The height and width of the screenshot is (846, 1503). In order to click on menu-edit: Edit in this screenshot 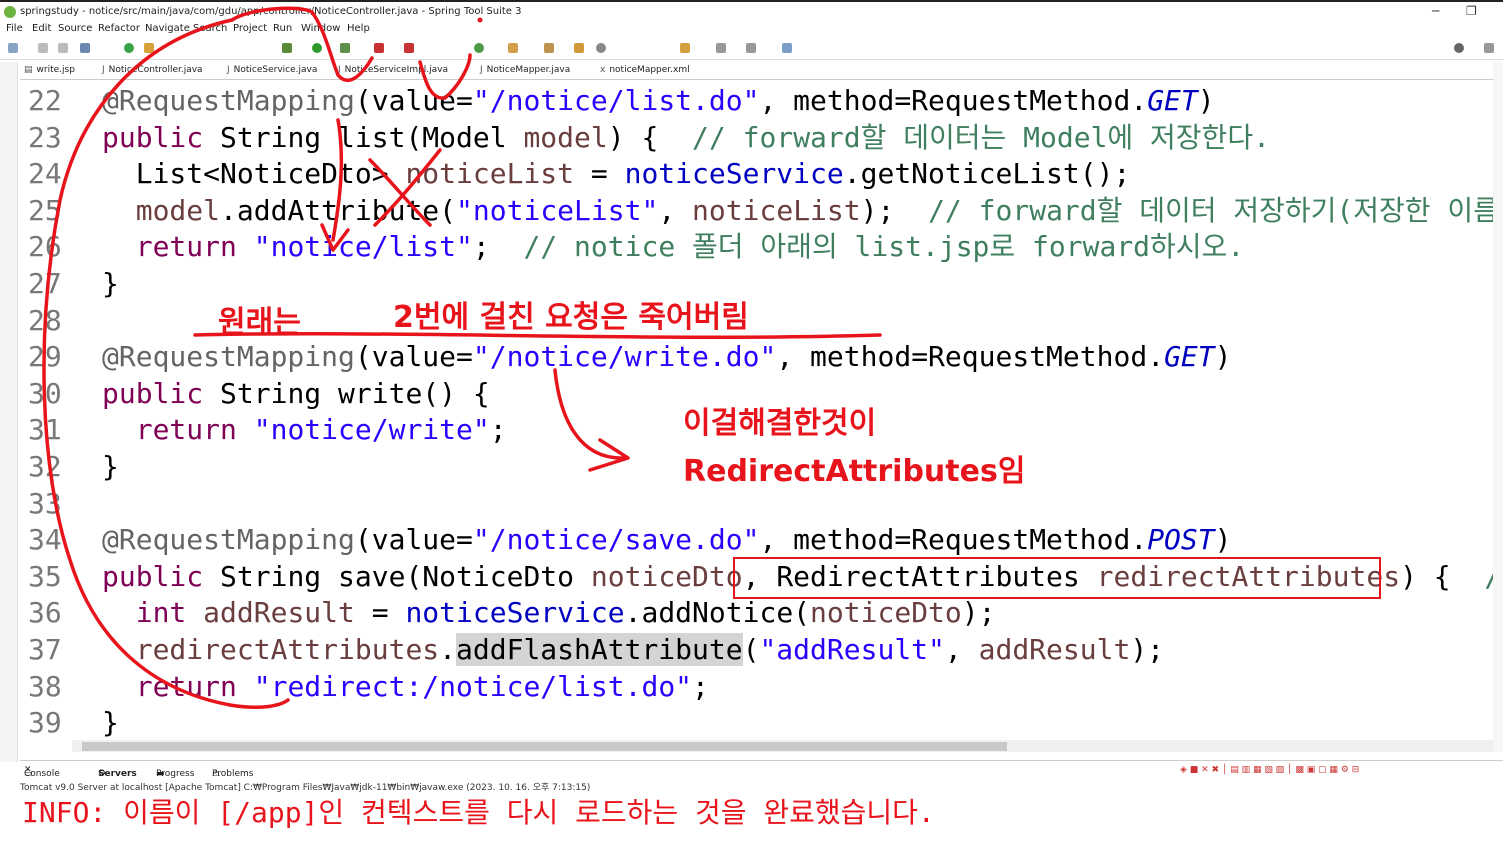, I will do `click(41, 28)`.